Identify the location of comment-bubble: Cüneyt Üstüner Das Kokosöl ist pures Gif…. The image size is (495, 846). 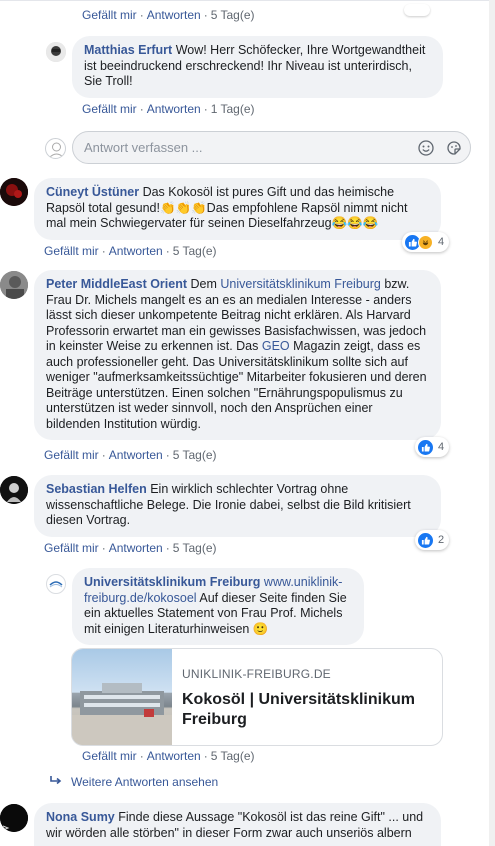
(237, 209).